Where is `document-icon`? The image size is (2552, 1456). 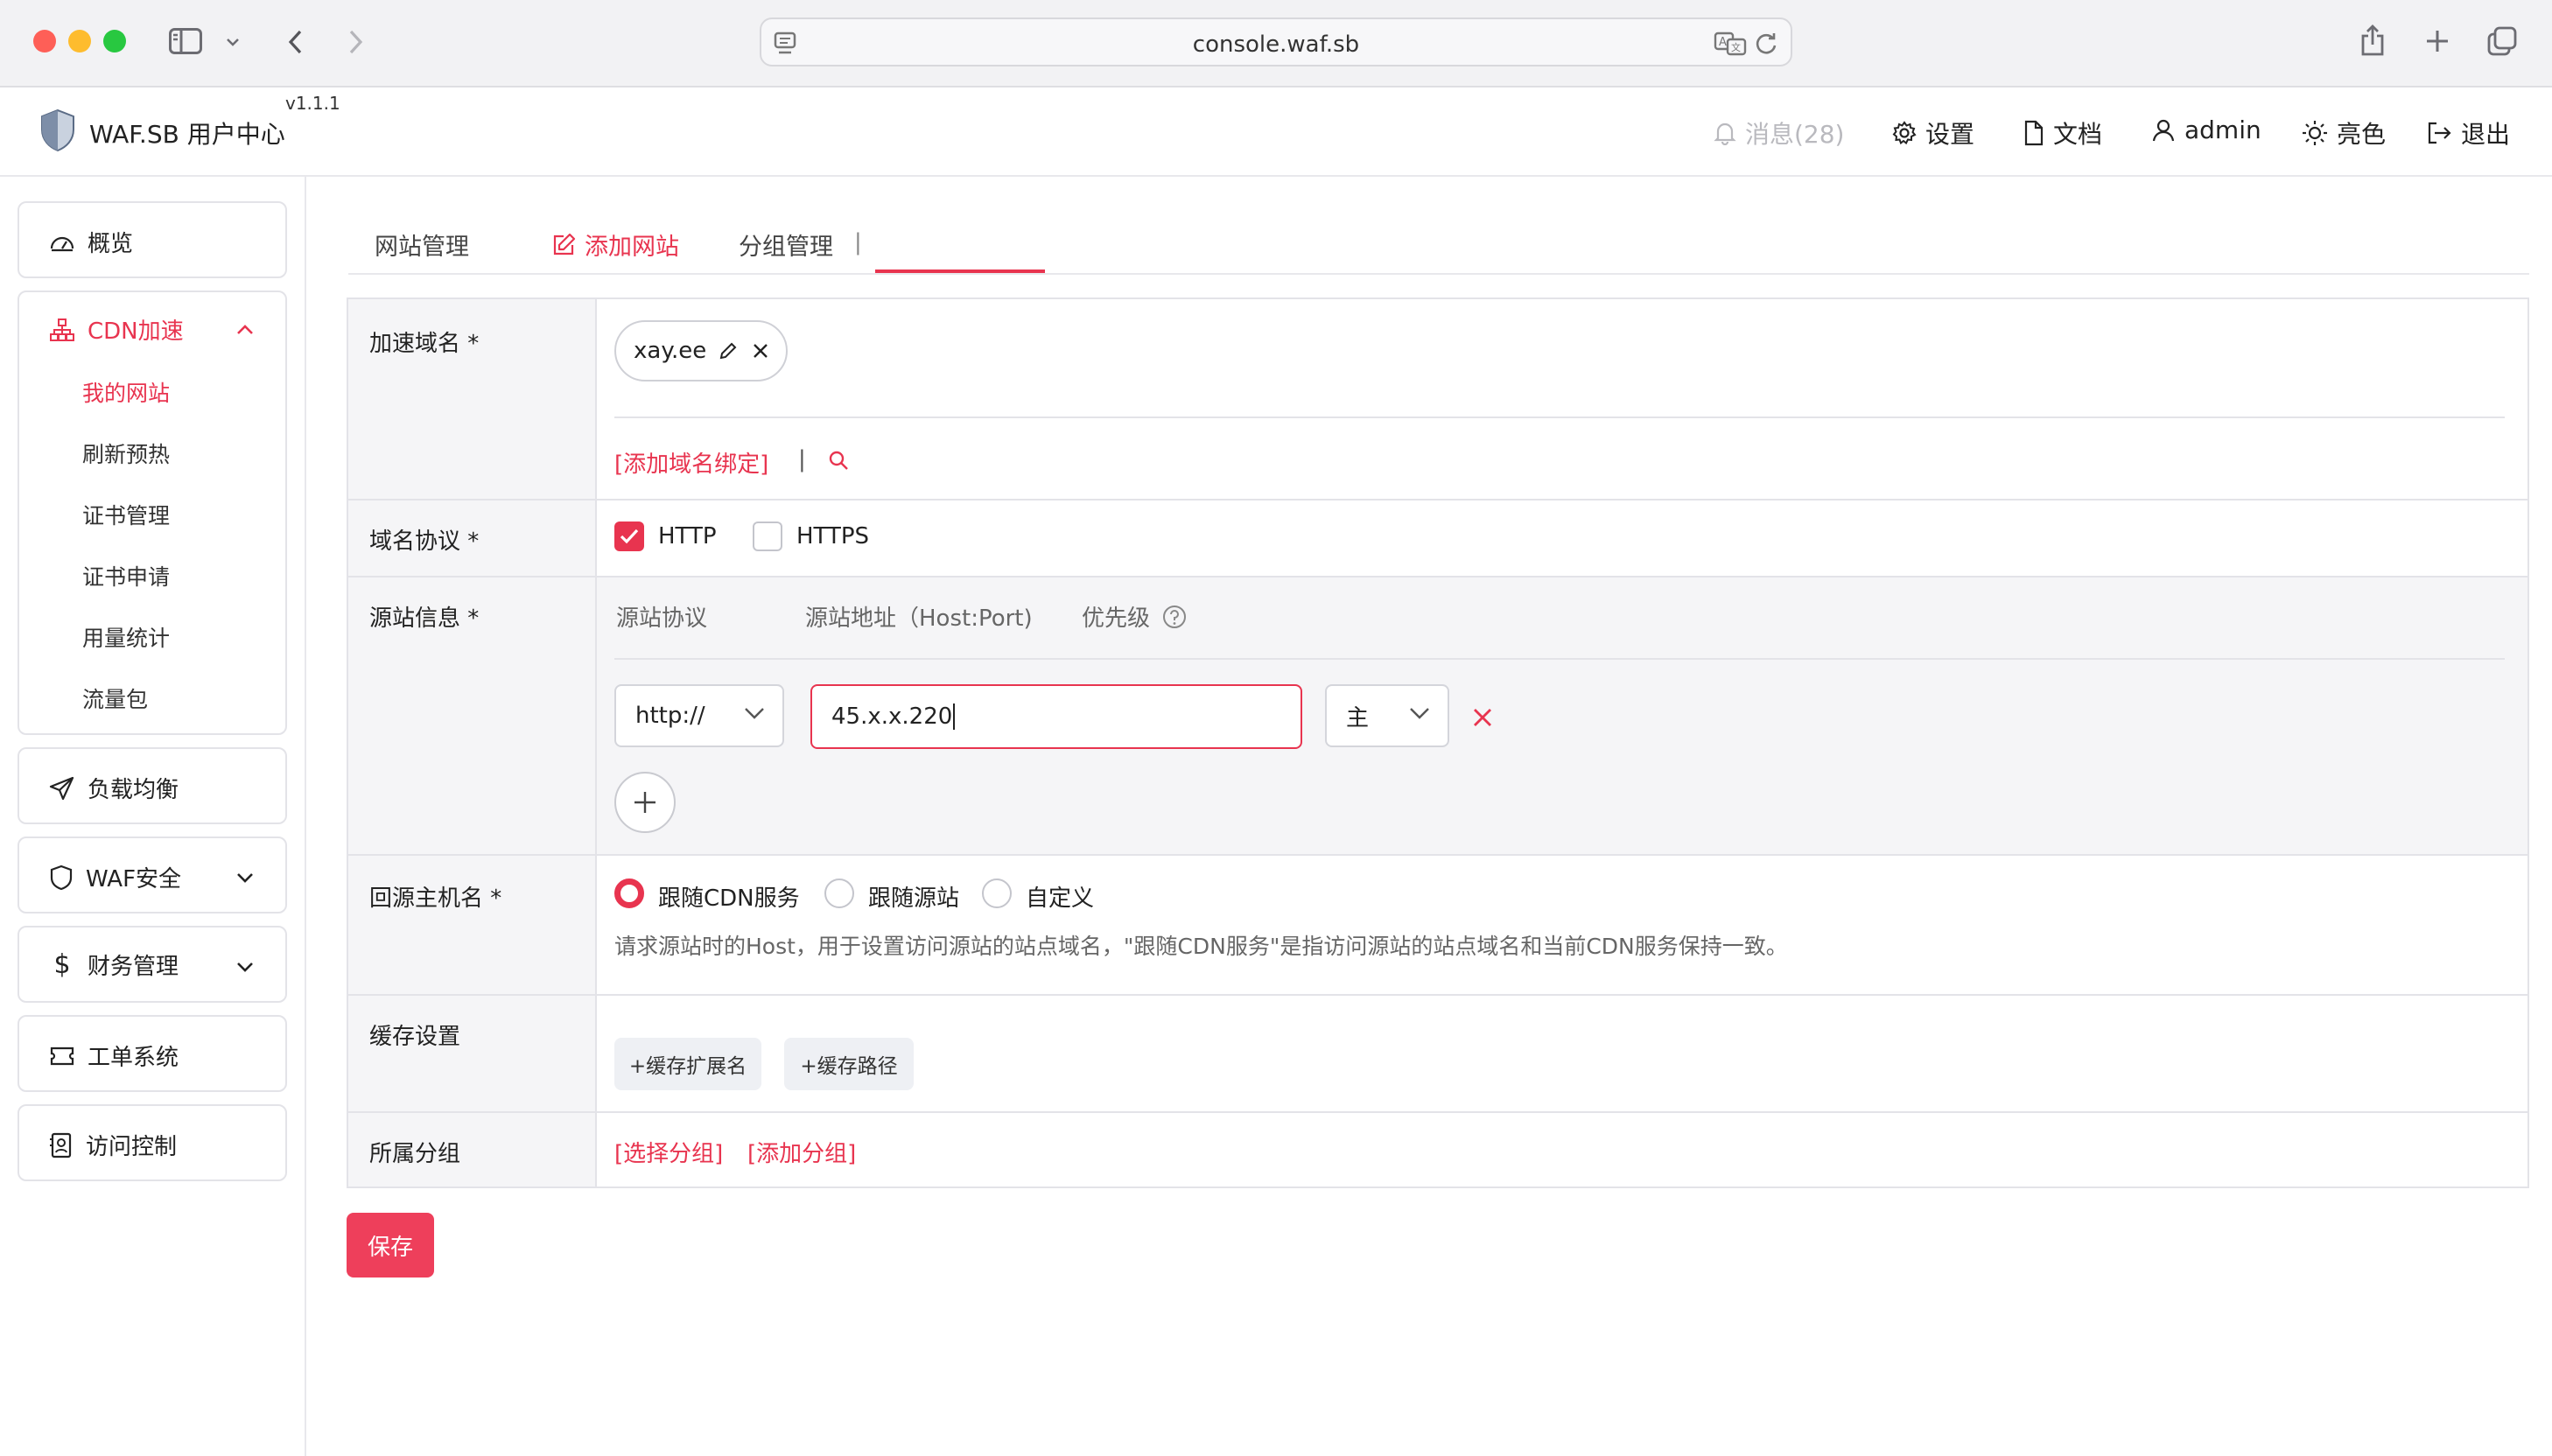 document-icon is located at coordinates (2034, 133).